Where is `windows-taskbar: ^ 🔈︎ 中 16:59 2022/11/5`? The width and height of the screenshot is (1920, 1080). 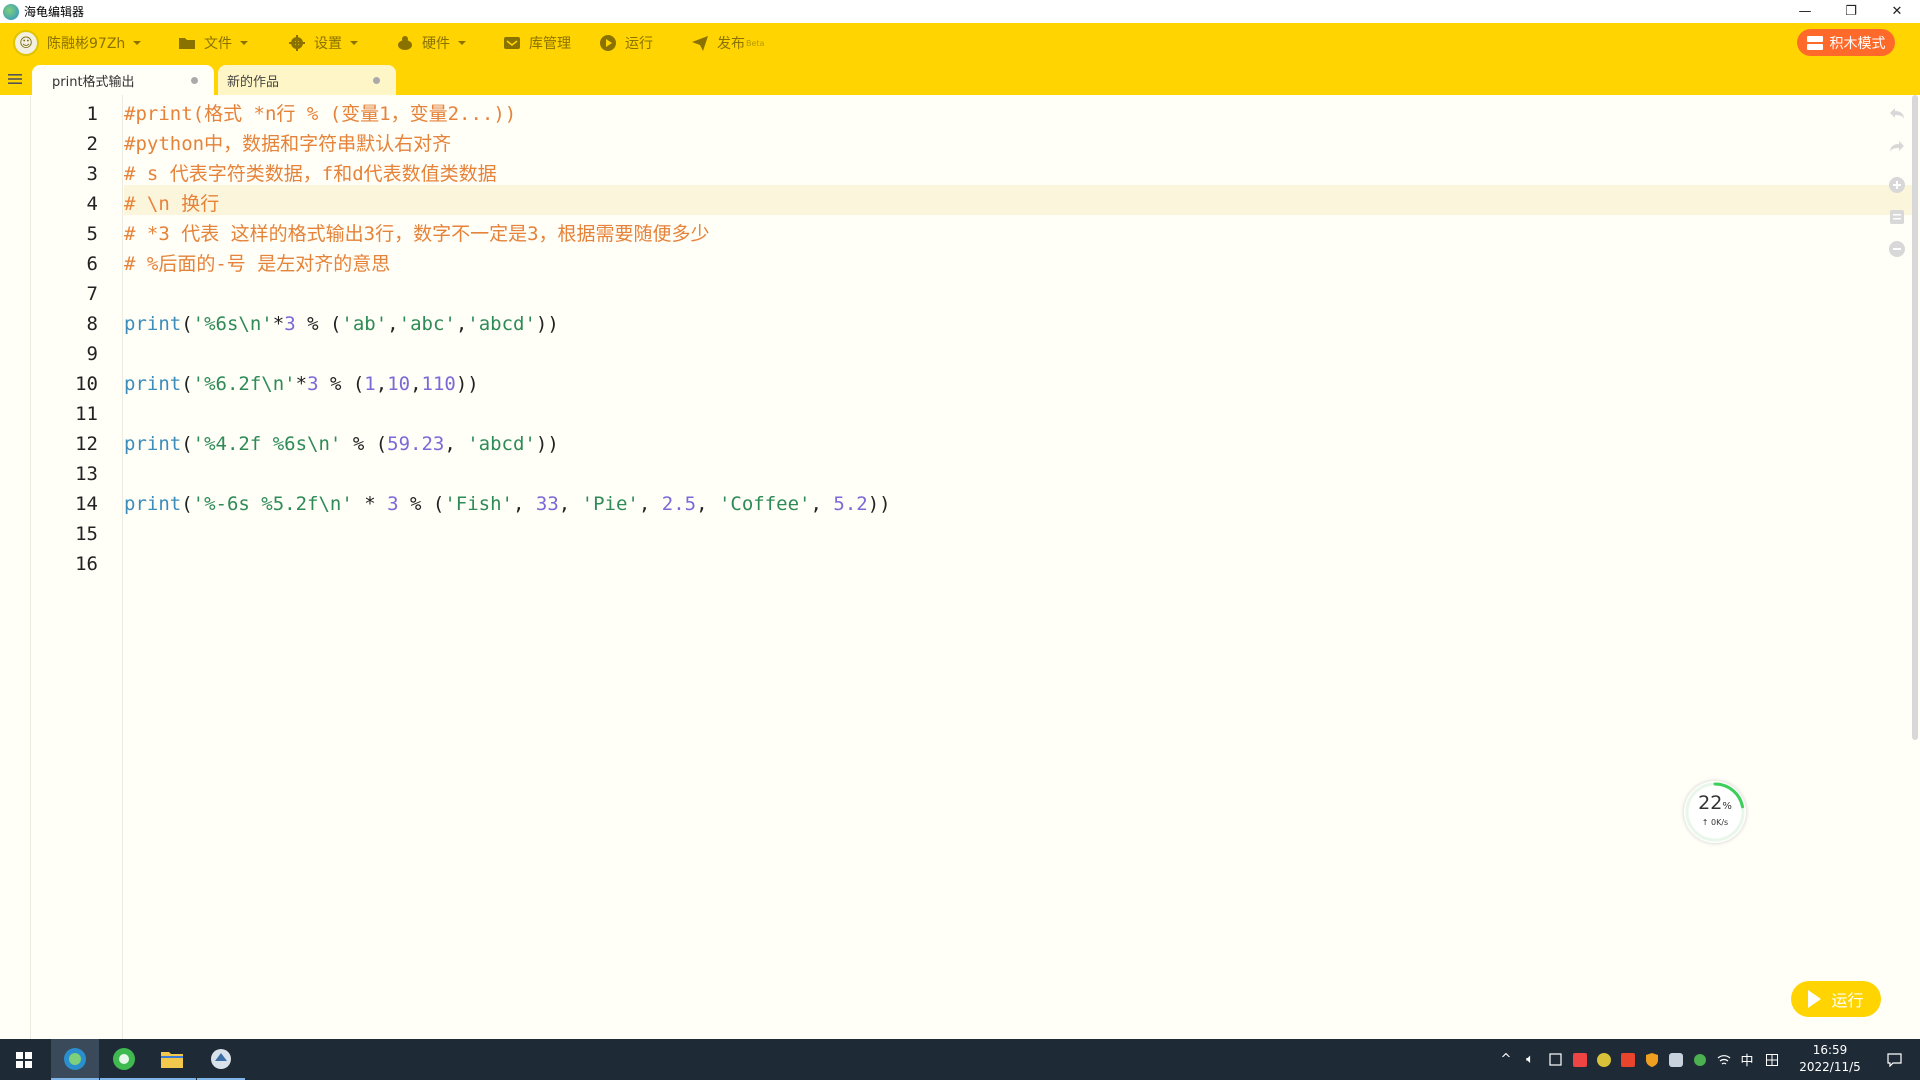
windows-taskbar: ^ 🔈︎ 中 16:59 2022/11/5 is located at coordinates (960, 1059).